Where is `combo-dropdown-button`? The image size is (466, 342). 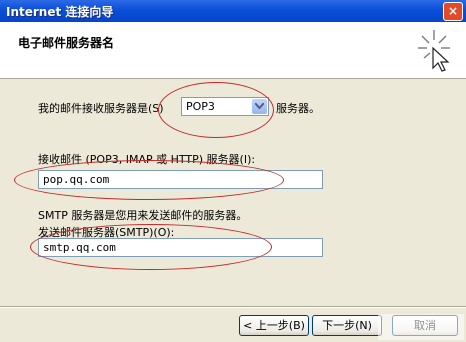 combo-dropdown-button is located at coordinates (259, 106).